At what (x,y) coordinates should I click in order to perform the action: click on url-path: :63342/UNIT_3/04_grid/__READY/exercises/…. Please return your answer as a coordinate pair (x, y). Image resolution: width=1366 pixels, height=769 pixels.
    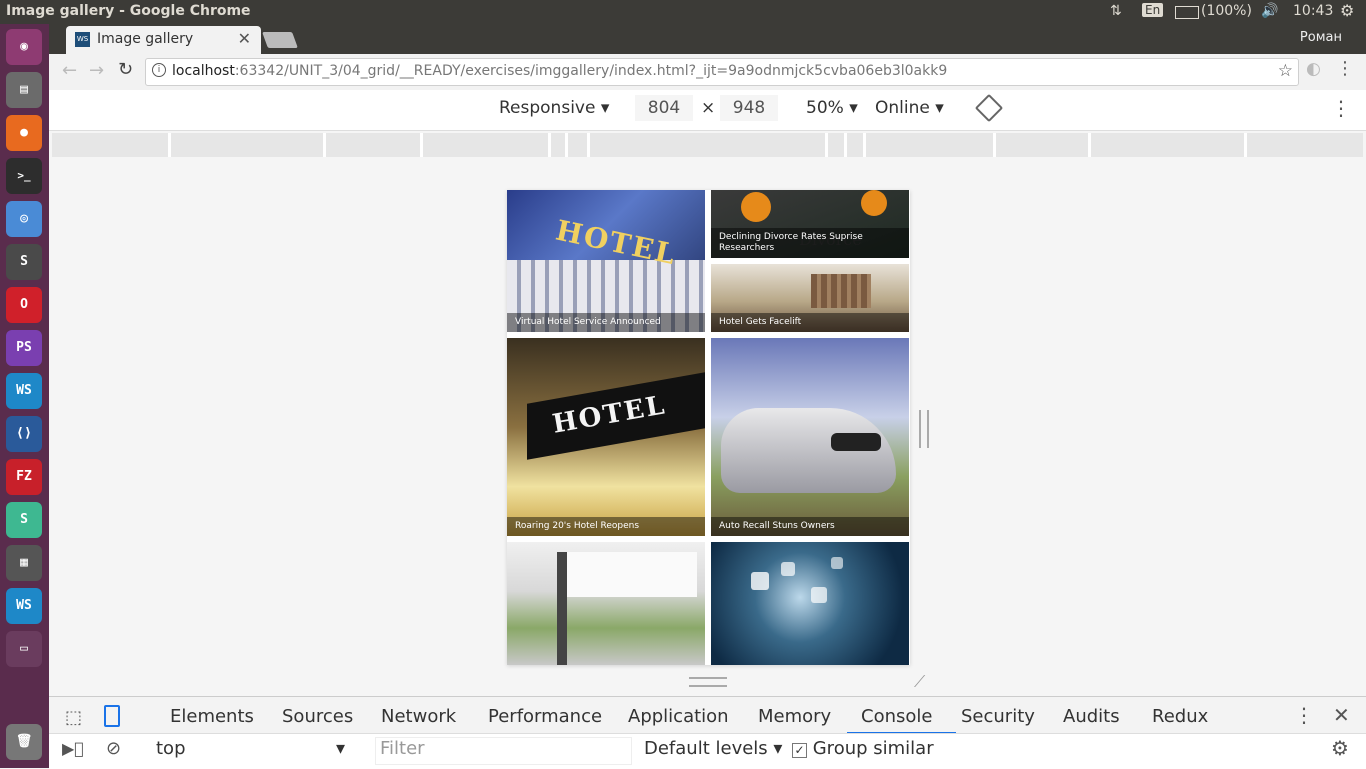
    Looking at the image, I should click on (591, 71).